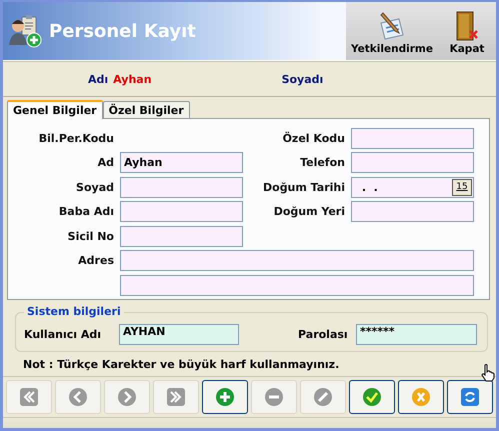  I want to click on field-label: Baba Adı, so click(86, 211).